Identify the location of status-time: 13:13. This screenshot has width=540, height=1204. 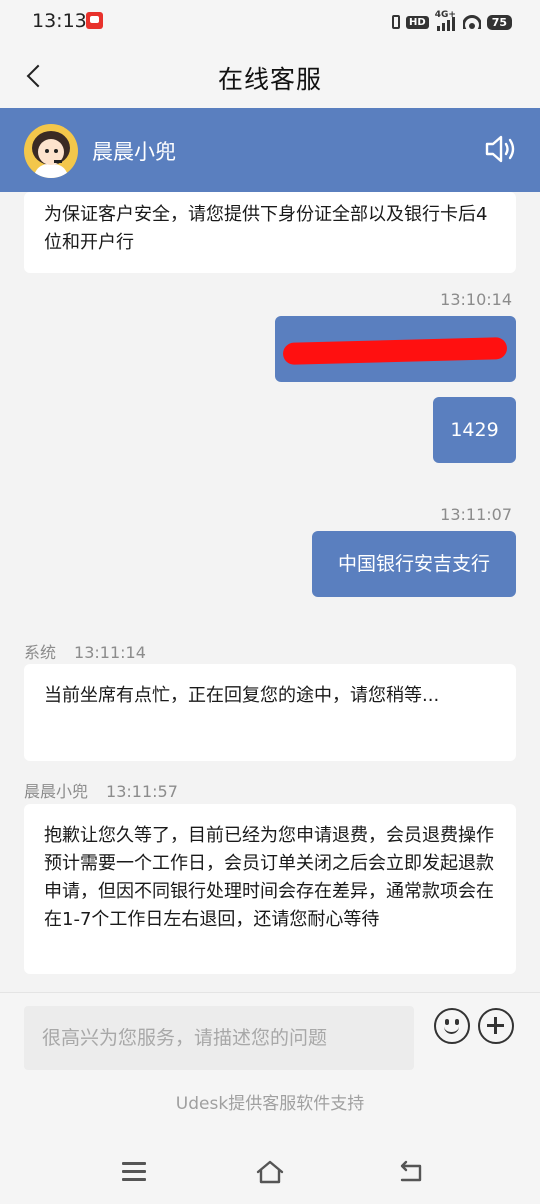
(59, 21).